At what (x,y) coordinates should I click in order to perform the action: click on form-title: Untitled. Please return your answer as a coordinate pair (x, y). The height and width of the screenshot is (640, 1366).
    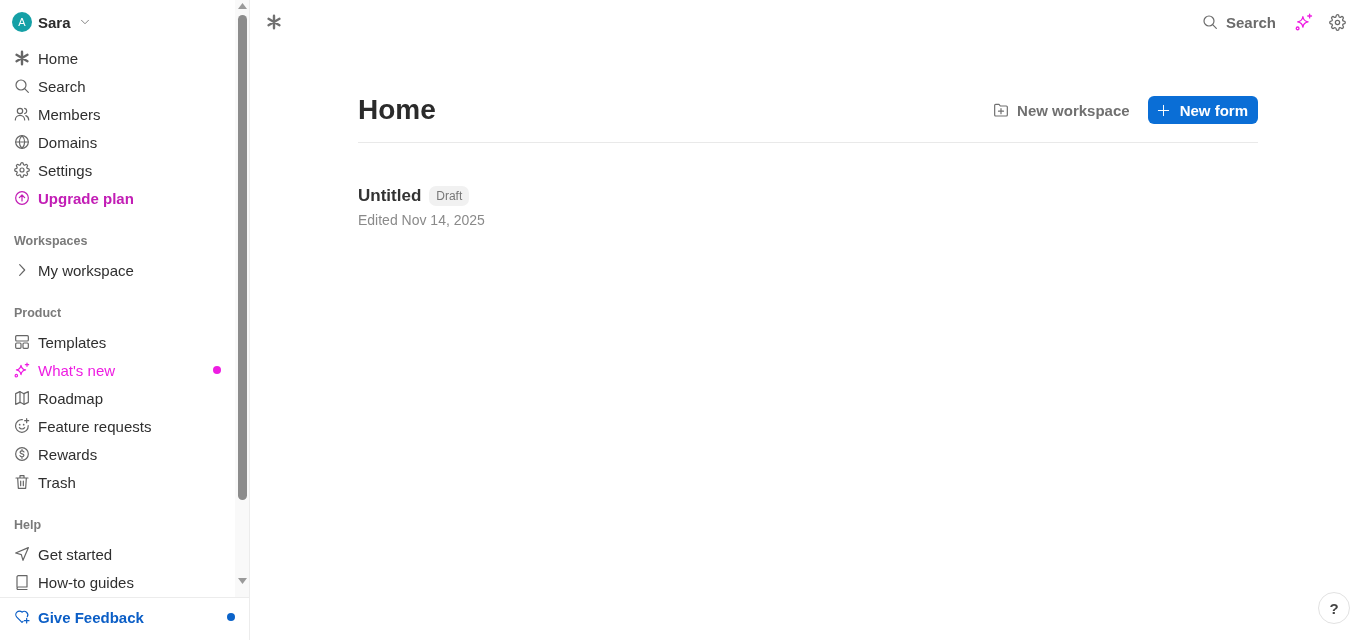
    Looking at the image, I should click on (390, 196).